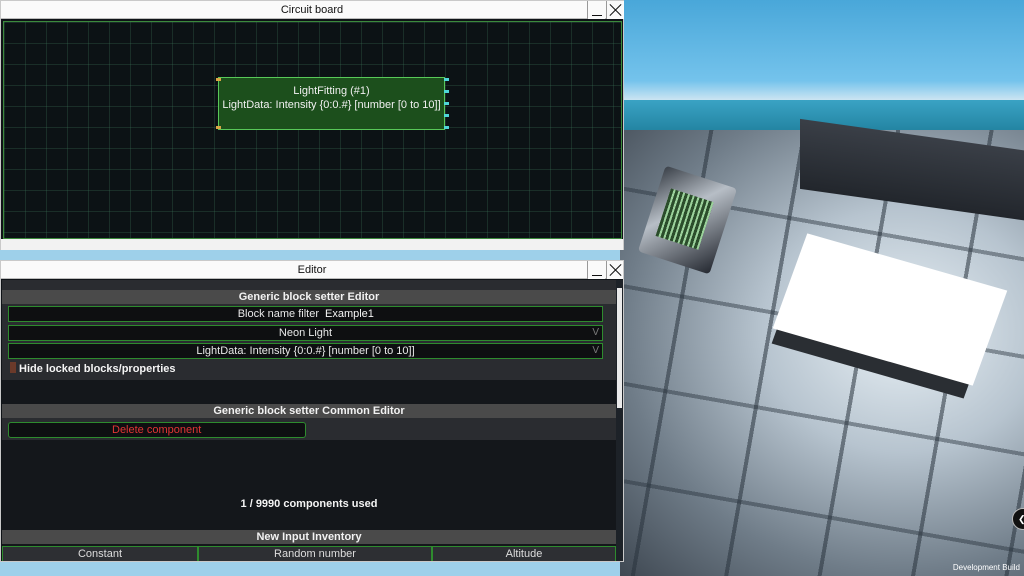  I want to click on block-select-dropdown: Neon Light V, so click(305, 333).